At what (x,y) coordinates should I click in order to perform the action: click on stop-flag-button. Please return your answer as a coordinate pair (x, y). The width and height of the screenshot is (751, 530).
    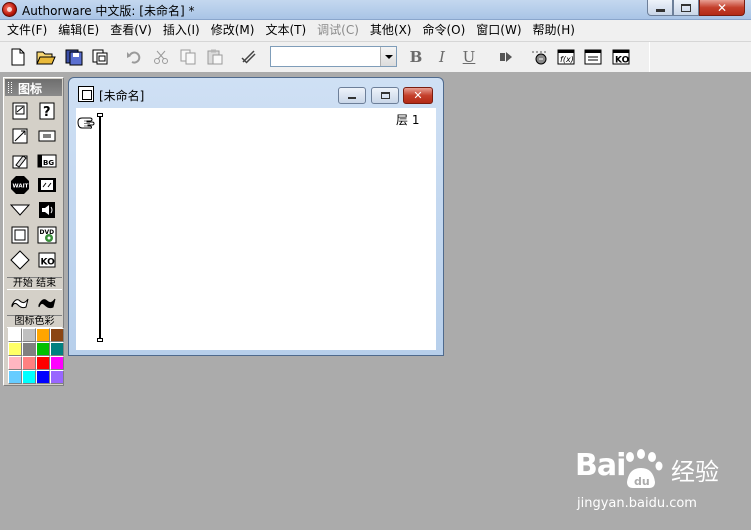
    Looking at the image, I should click on (47, 302).